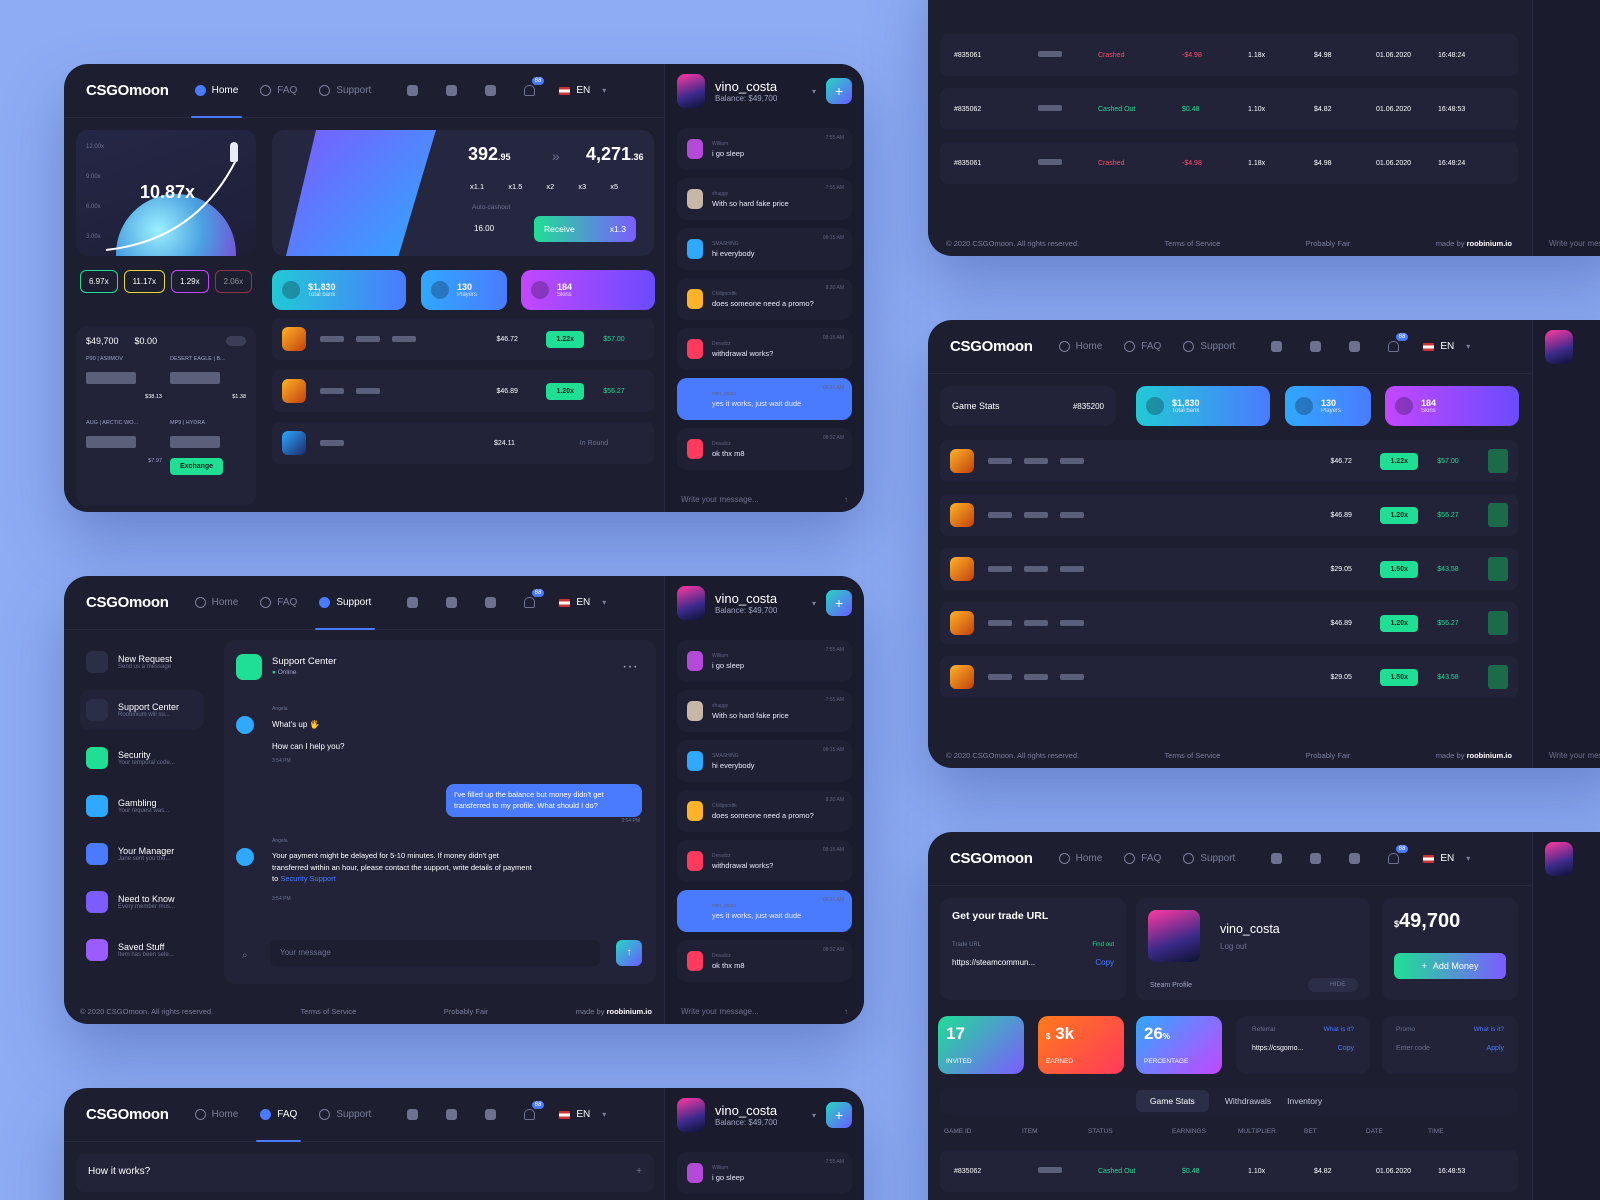 Image resolution: width=1600 pixels, height=1200 pixels. Describe the element at coordinates (1413, 1048) in the screenshot. I see `promo-input: Enter code` at that location.